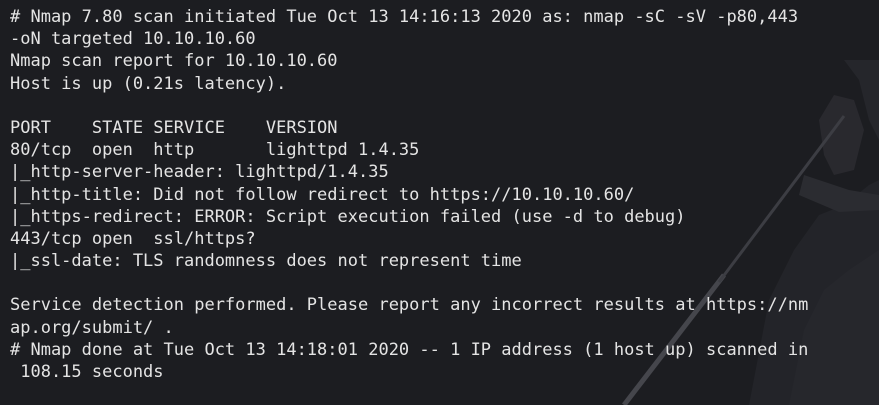  Describe the element at coordinates (174, 127) in the screenshot. I see `terminal-line: PORT STATE SERVICE VERSION` at that location.